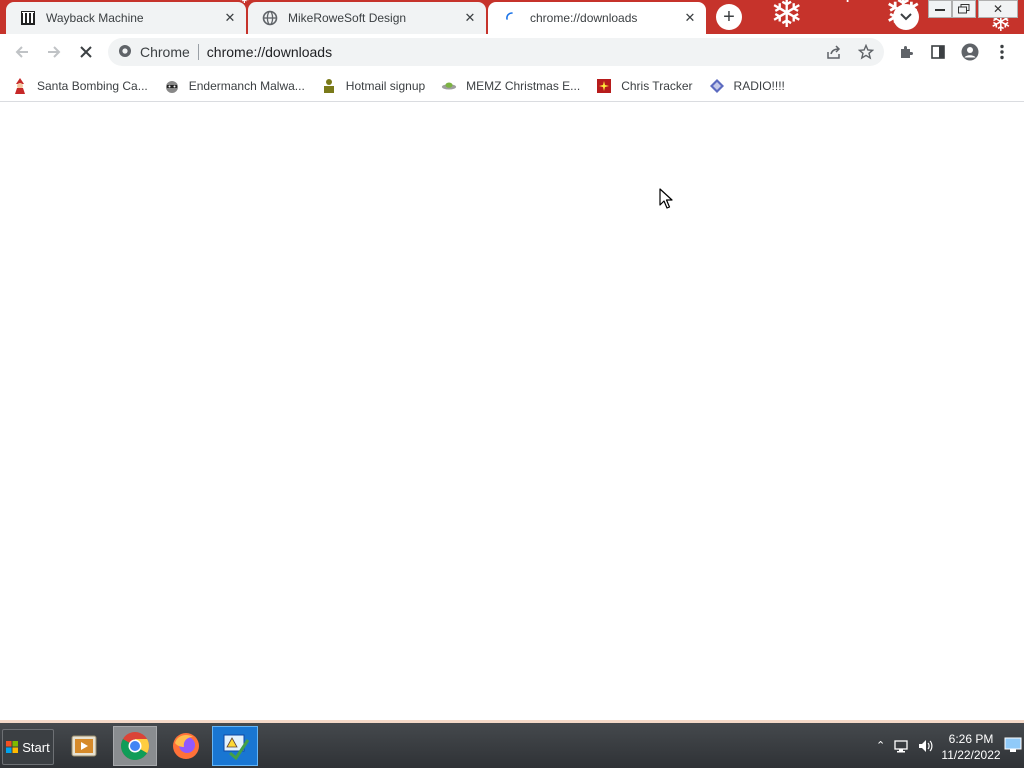 This screenshot has height=768, width=1024. I want to click on tab-chrome-downloads: chrome://downloads ✕, so click(597, 18).